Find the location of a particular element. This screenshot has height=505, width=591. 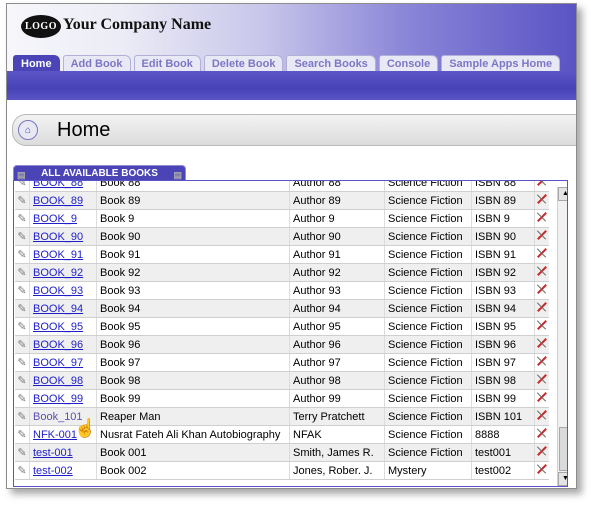

tab-console: Console is located at coordinates (408, 63).